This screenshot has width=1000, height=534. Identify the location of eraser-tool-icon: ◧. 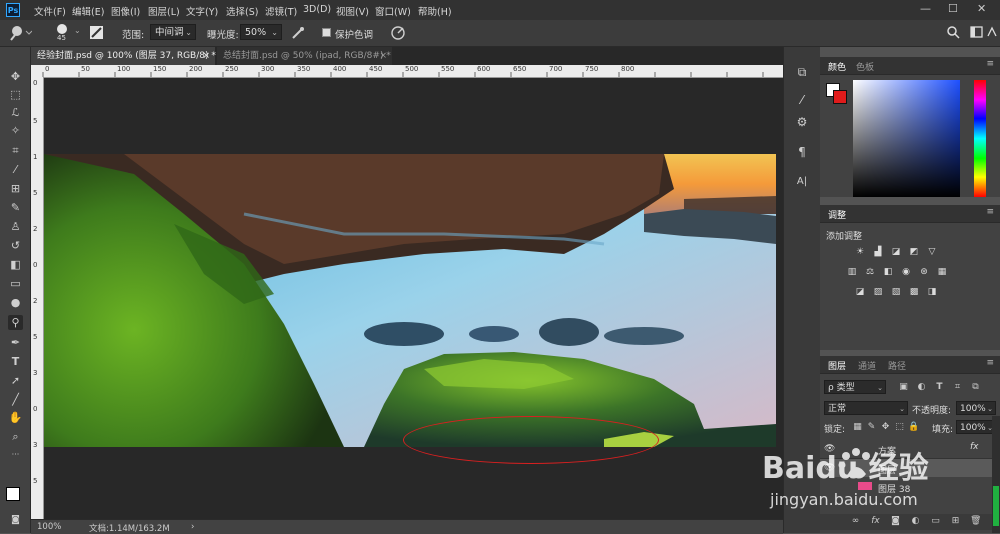
(15, 264).